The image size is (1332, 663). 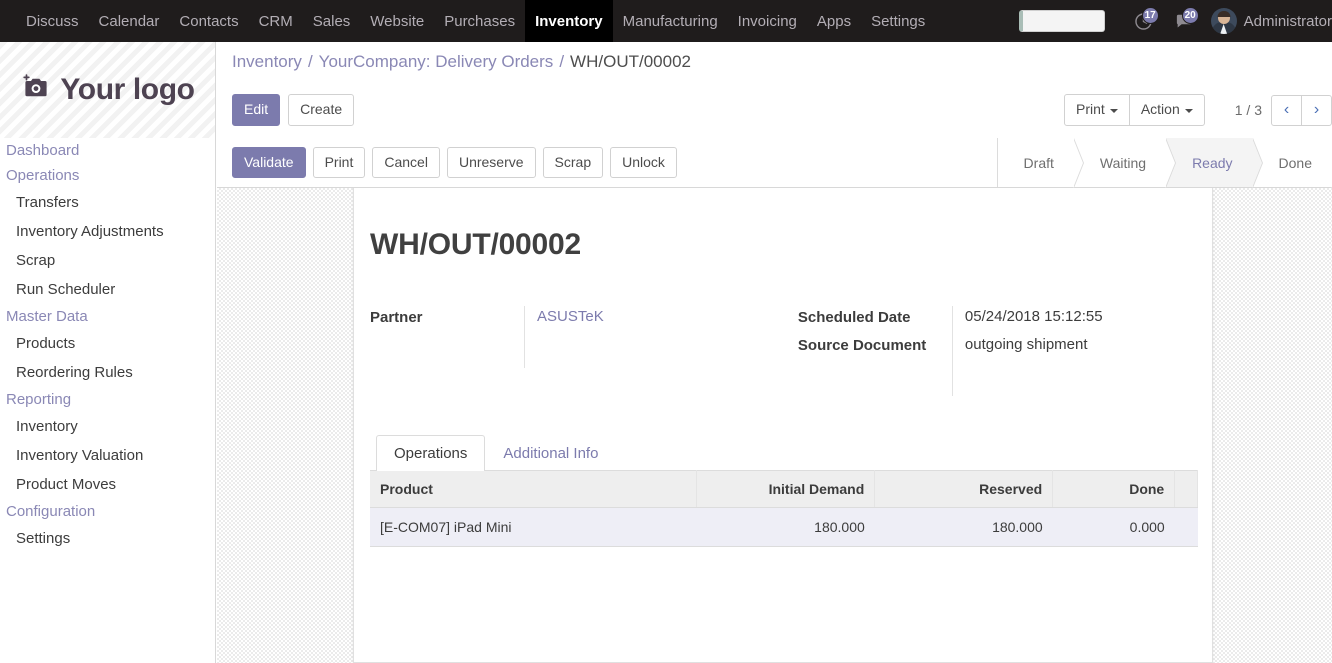 I want to click on pager-next-button: ›, so click(x=1316, y=110).